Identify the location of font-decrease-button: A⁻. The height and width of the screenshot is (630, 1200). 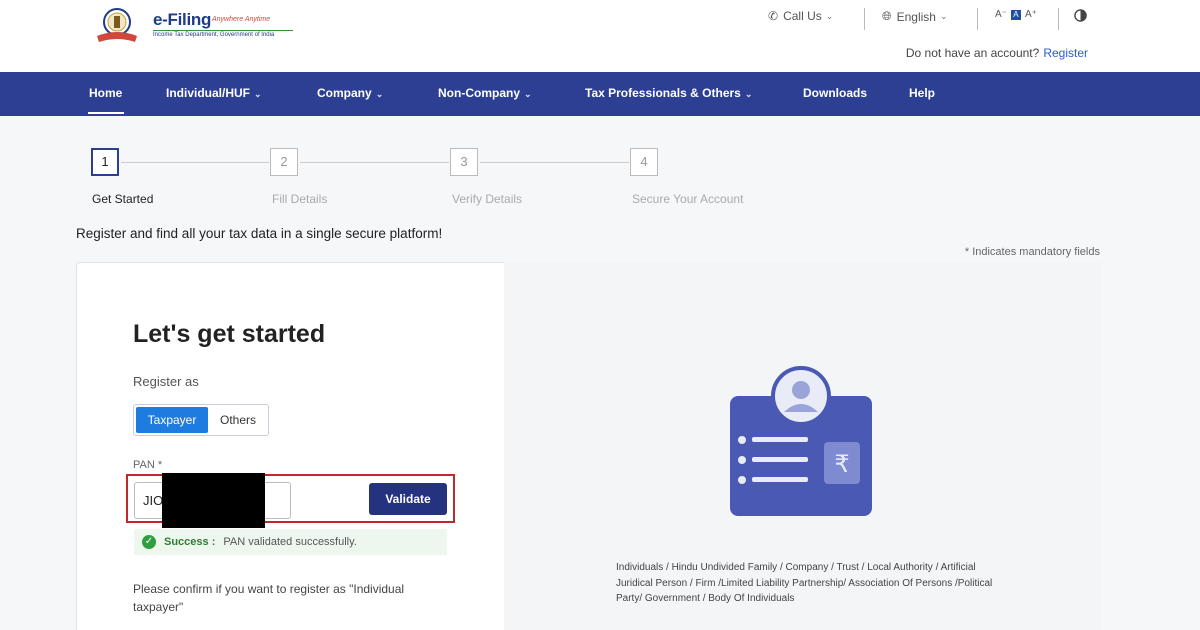
(1001, 14).